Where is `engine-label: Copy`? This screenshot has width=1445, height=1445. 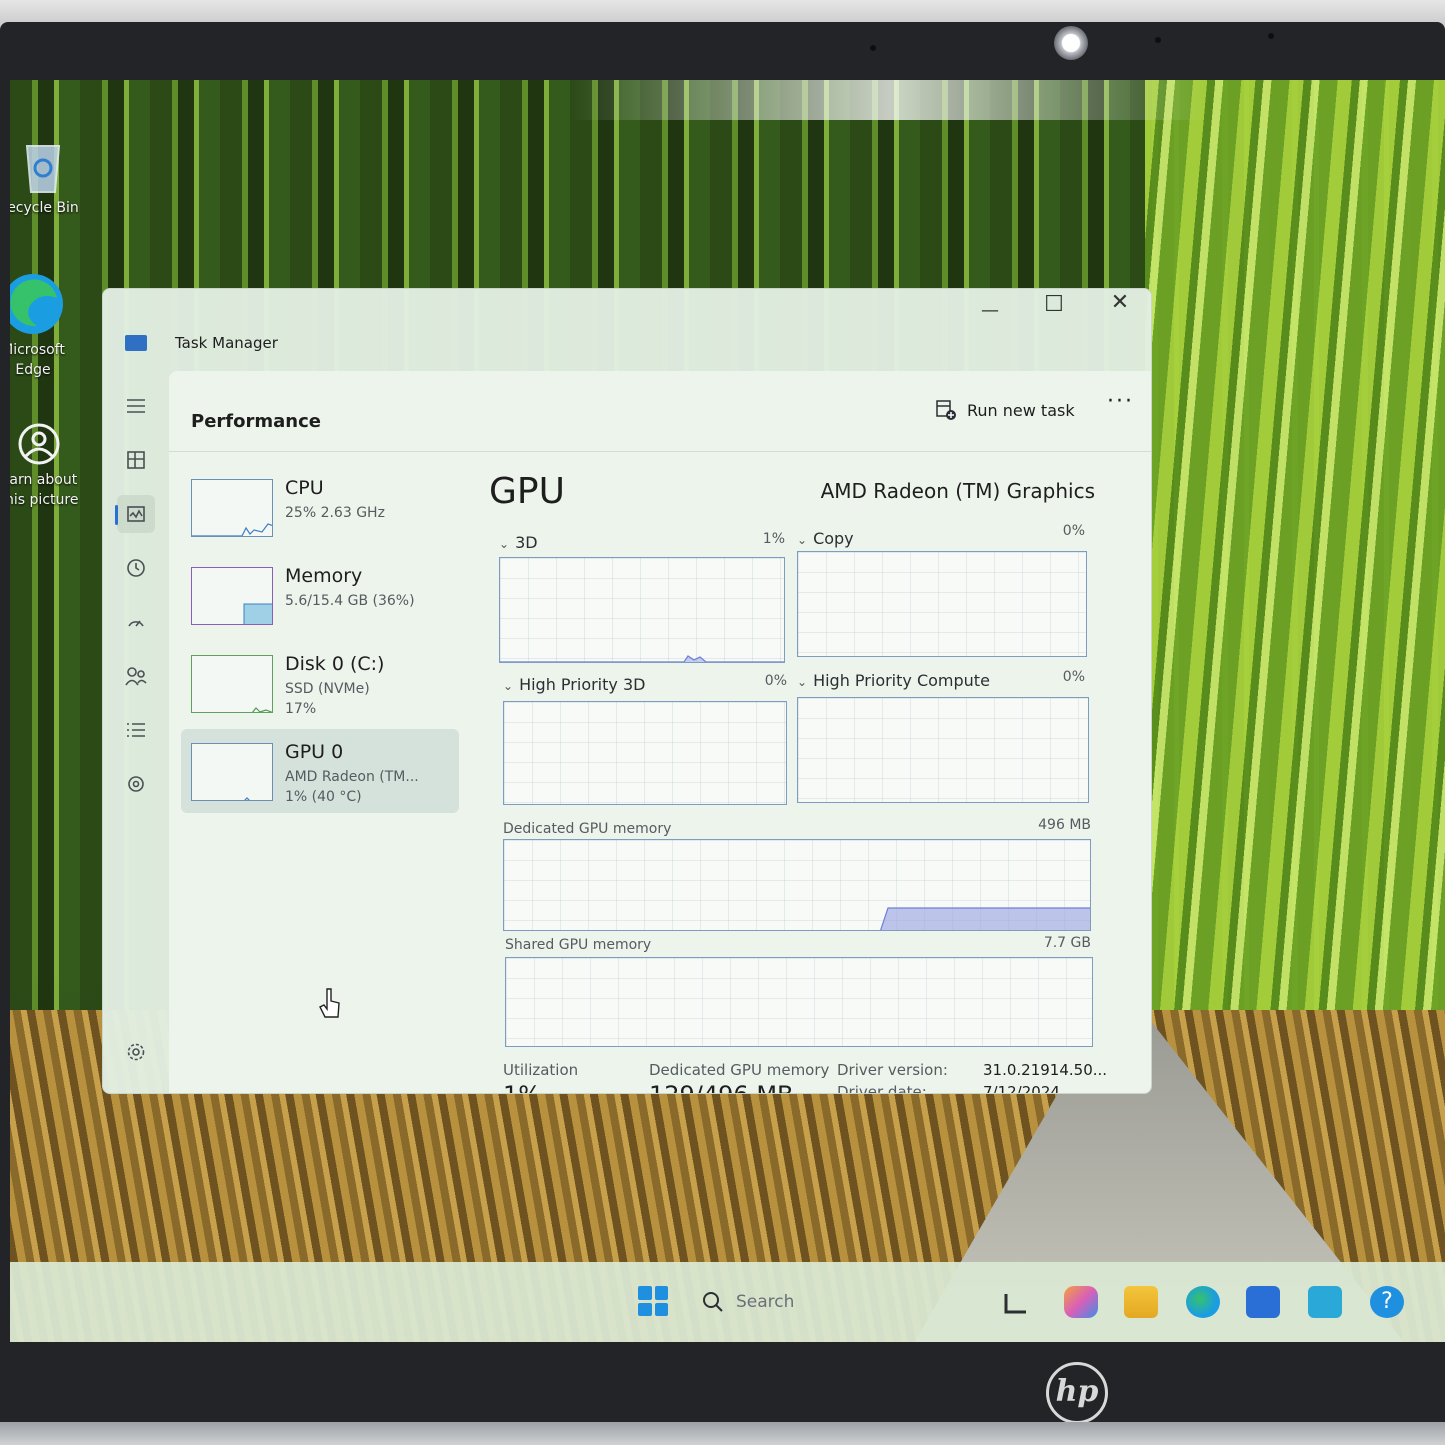 engine-label: Copy is located at coordinates (833, 538).